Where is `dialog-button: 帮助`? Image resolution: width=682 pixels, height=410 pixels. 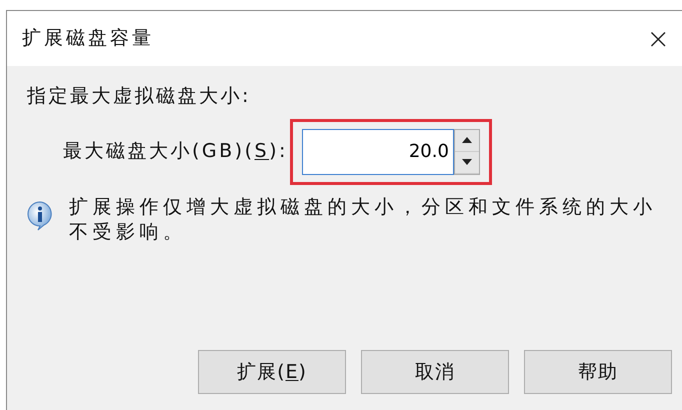
dialog-button: 帮助 is located at coordinates (598, 372).